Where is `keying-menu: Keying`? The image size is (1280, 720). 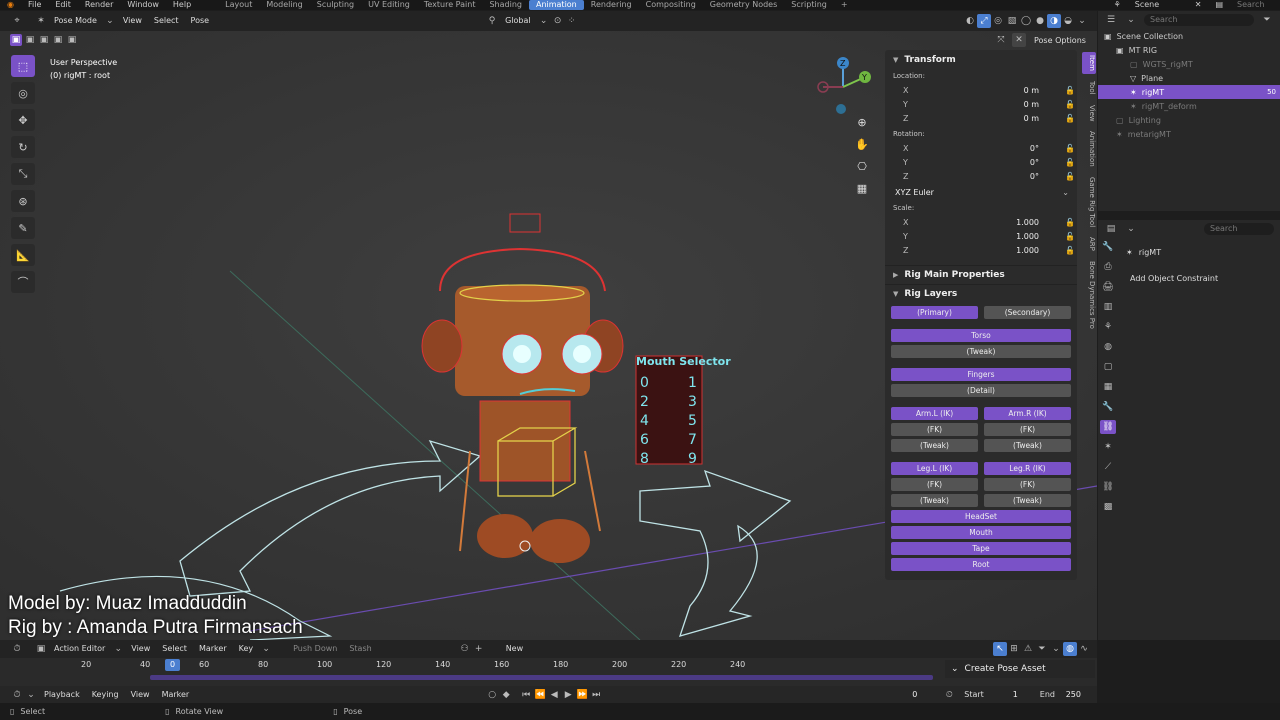 keying-menu: Keying is located at coordinates (105, 694).